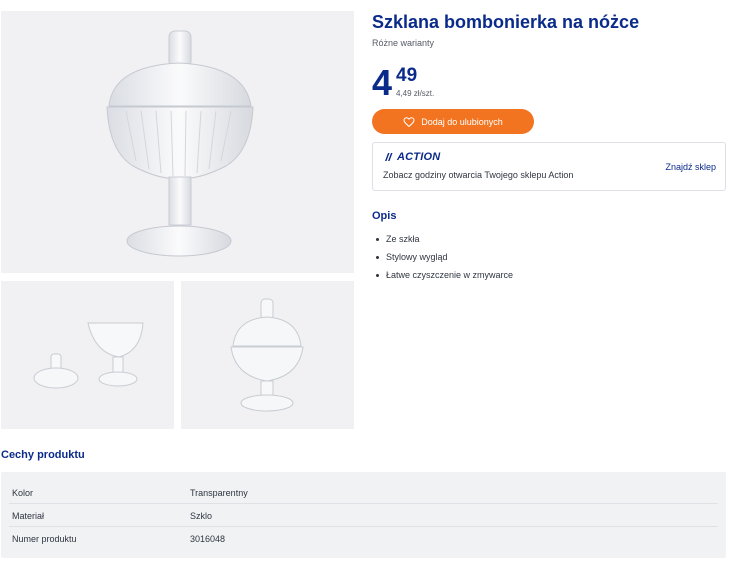 The height and width of the screenshot is (570, 749). Describe the element at coordinates (23, 492) in the screenshot. I see `feature-key: Kolor` at that location.